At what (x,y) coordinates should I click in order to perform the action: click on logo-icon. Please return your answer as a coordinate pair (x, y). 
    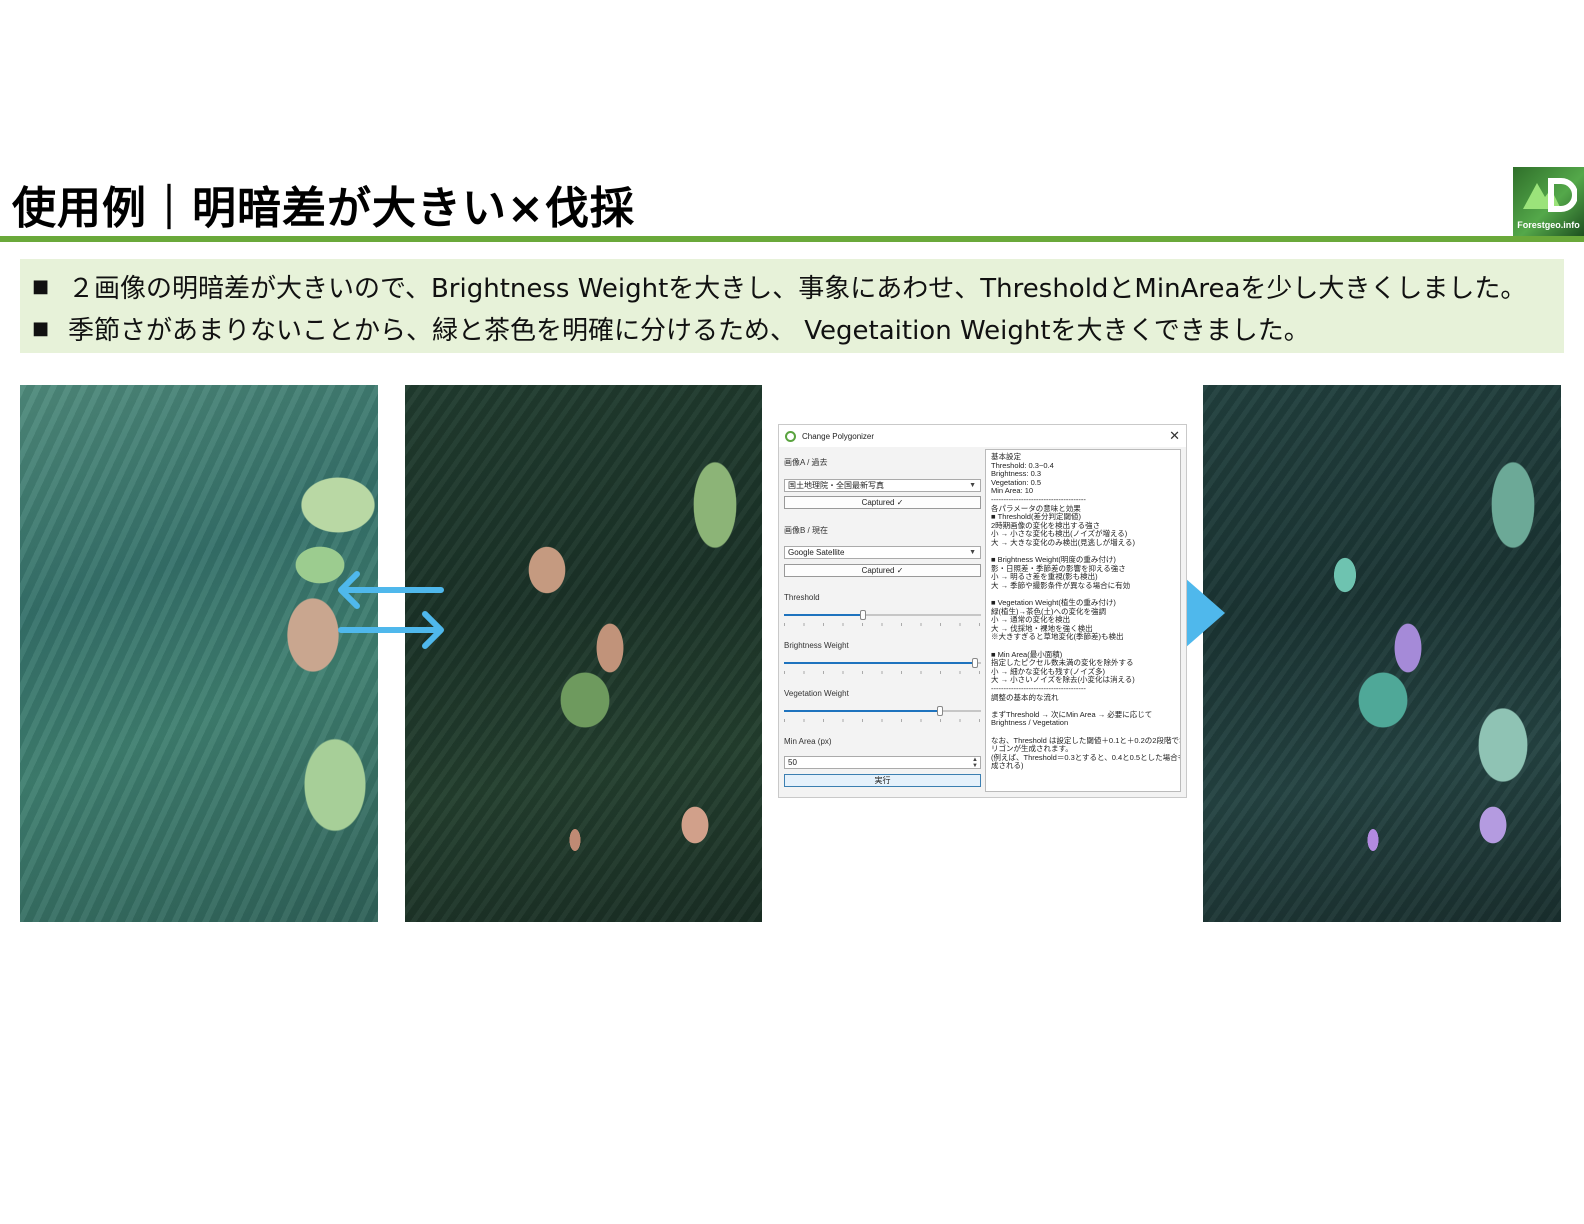
    Looking at the image, I should click on (1550, 195).